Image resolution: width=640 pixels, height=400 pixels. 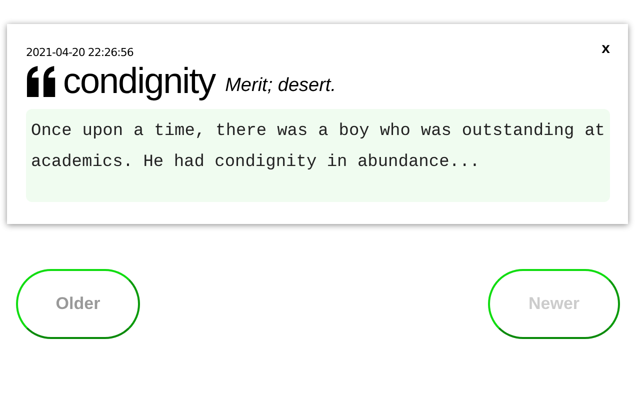 What do you see at coordinates (280, 86) in the screenshot?
I see `definition: Merit; desert.` at bounding box center [280, 86].